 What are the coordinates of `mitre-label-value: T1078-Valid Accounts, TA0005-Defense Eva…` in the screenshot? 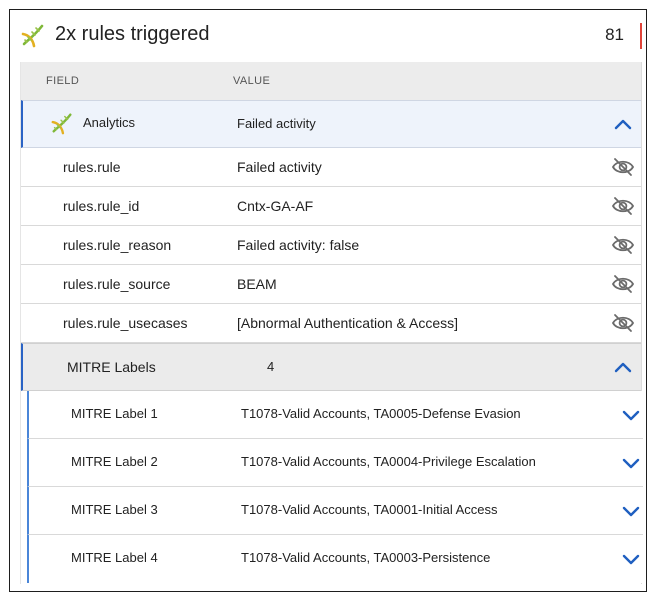 It's located at (381, 413).